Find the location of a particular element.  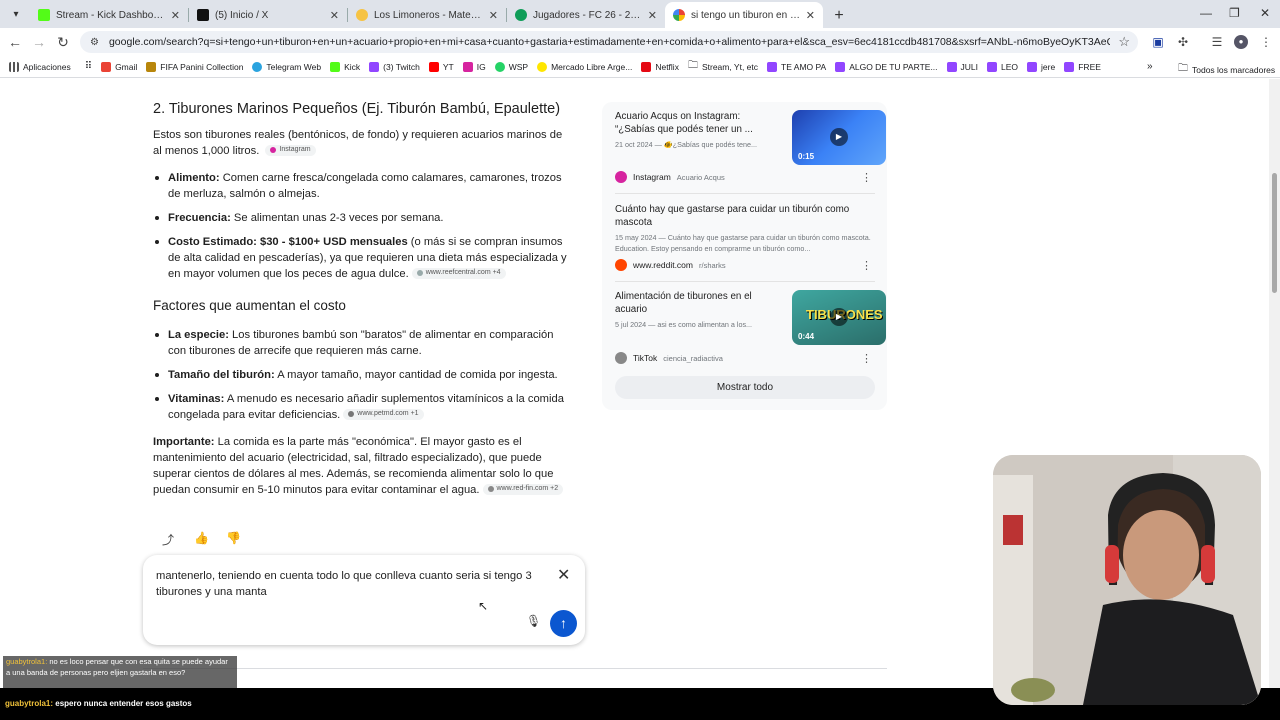

source-chip: www.petmd.com +1 is located at coordinates (383, 414).